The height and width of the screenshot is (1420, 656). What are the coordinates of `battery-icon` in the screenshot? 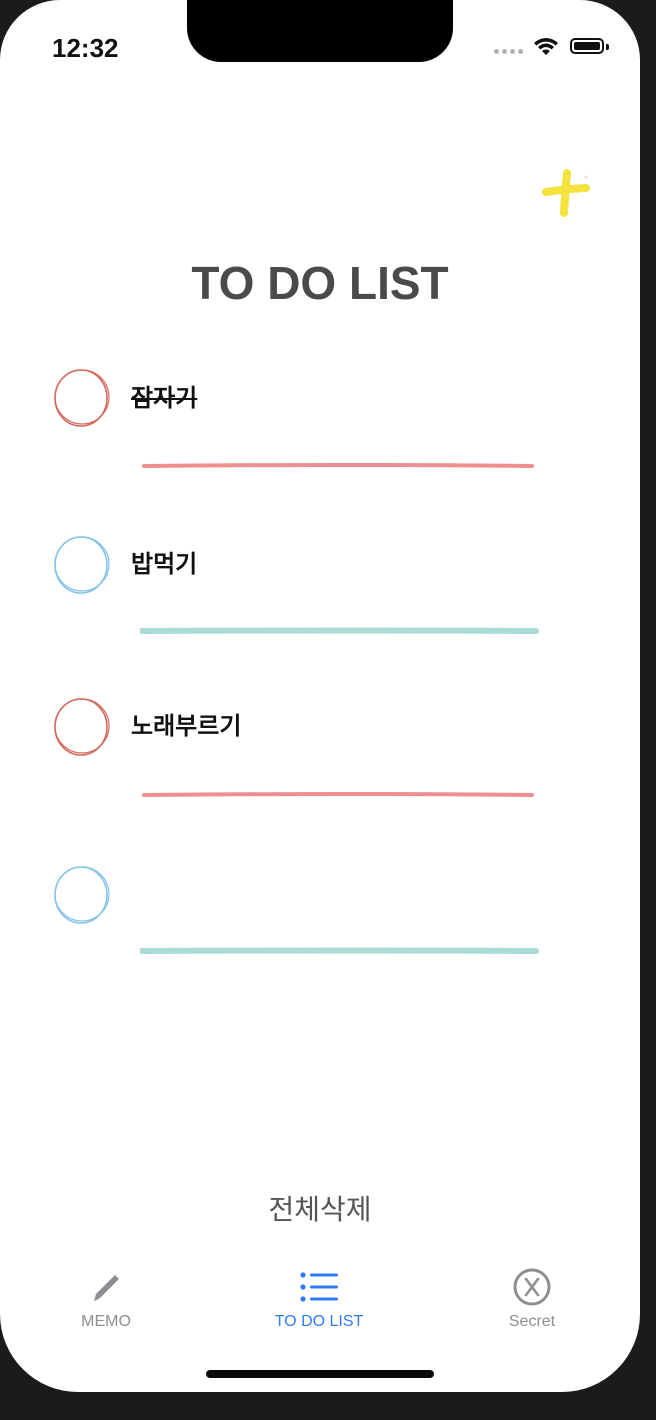 It's located at (587, 46).